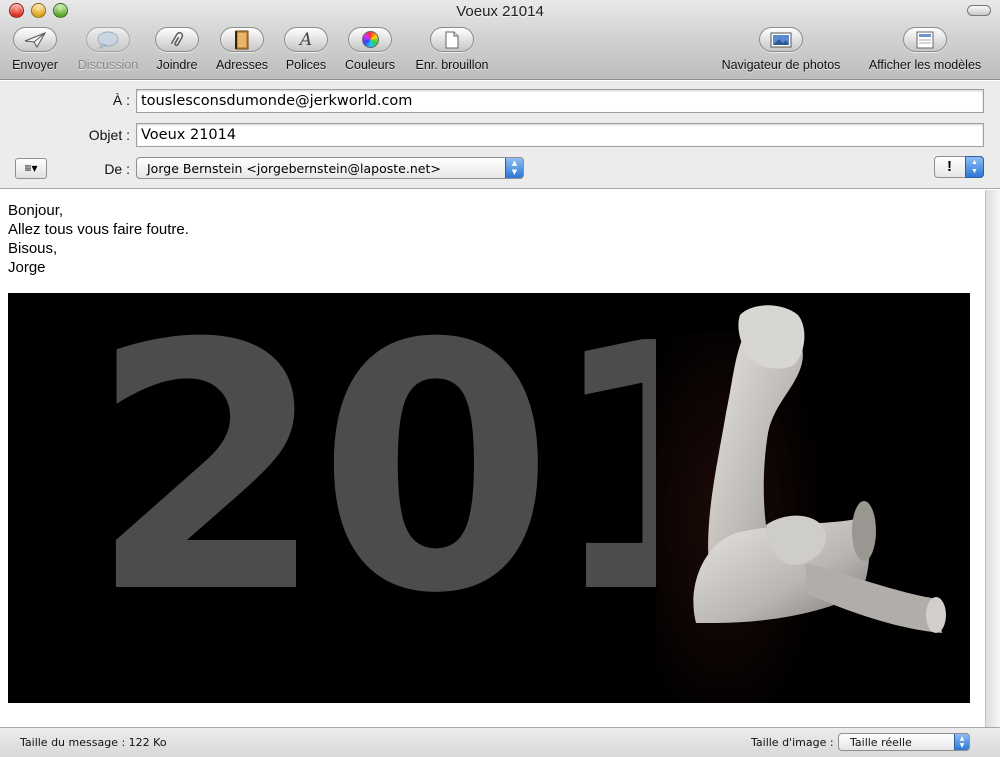 The image size is (1000, 757). Describe the element at coordinates (35, 39) in the screenshot. I see `paper-plane-icon` at that location.